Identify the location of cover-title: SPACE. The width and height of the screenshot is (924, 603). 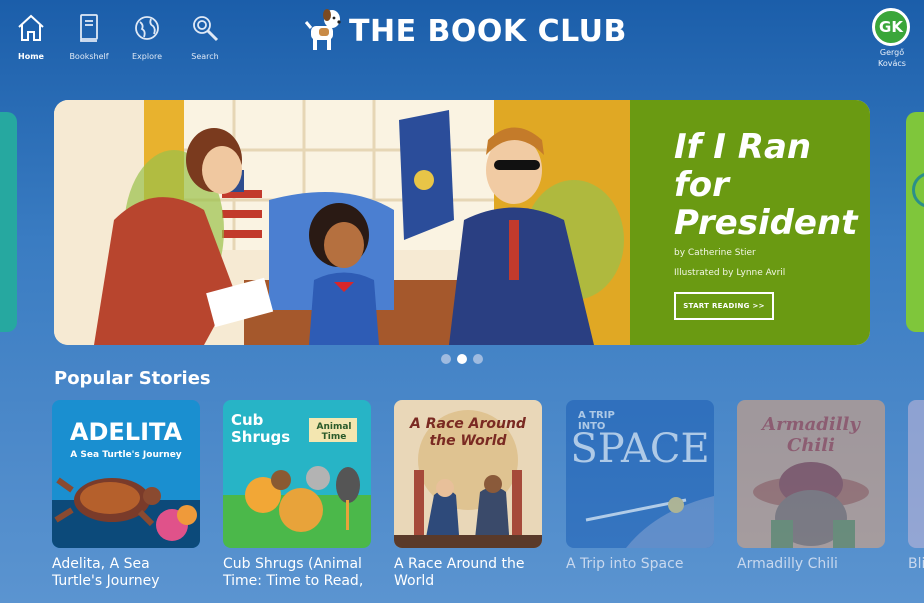
(640, 449).